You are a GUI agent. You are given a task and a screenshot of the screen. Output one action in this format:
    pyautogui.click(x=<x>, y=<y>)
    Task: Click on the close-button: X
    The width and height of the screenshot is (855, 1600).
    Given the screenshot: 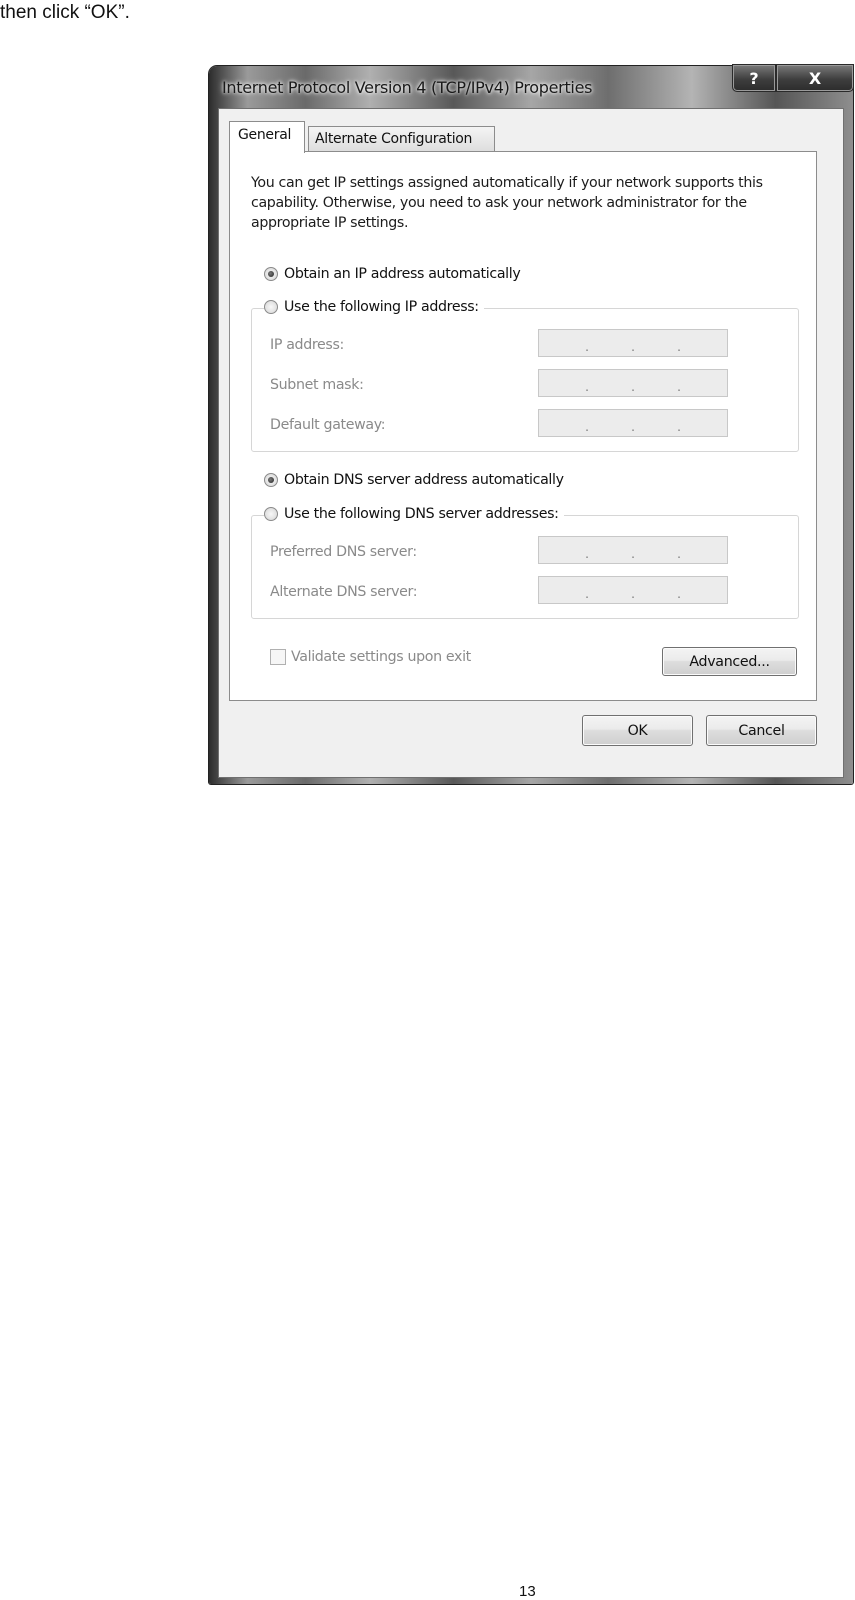 What is the action you would take?
    pyautogui.click(x=815, y=78)
    